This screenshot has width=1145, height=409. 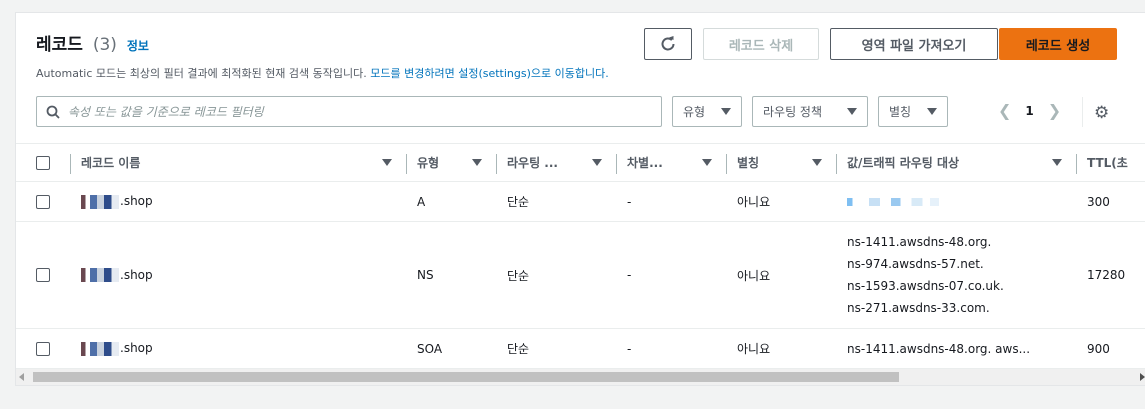 What do you see at coordinates (1111, 201) in the screenshot?
I see `record-ttl: 300` at bounding box center [1111, 201].